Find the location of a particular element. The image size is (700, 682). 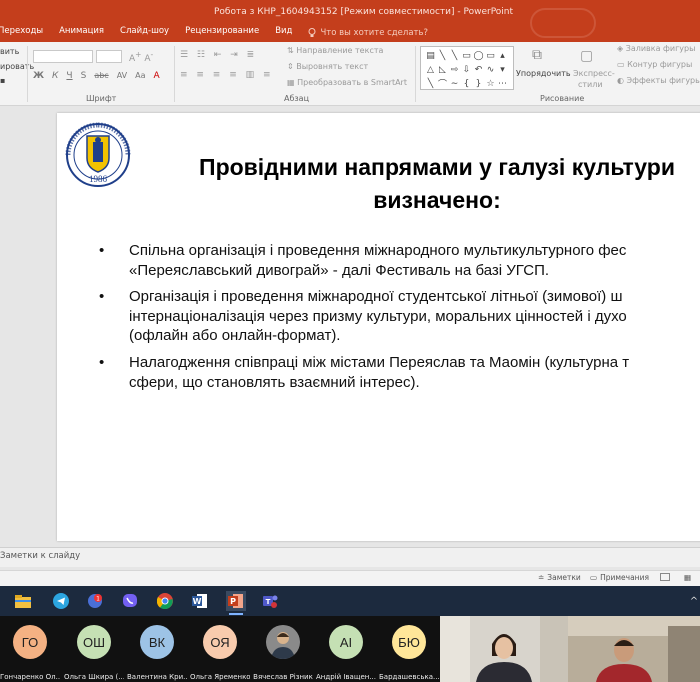

quick-styles-icon: ▢ is located at coordinates (586, 56).